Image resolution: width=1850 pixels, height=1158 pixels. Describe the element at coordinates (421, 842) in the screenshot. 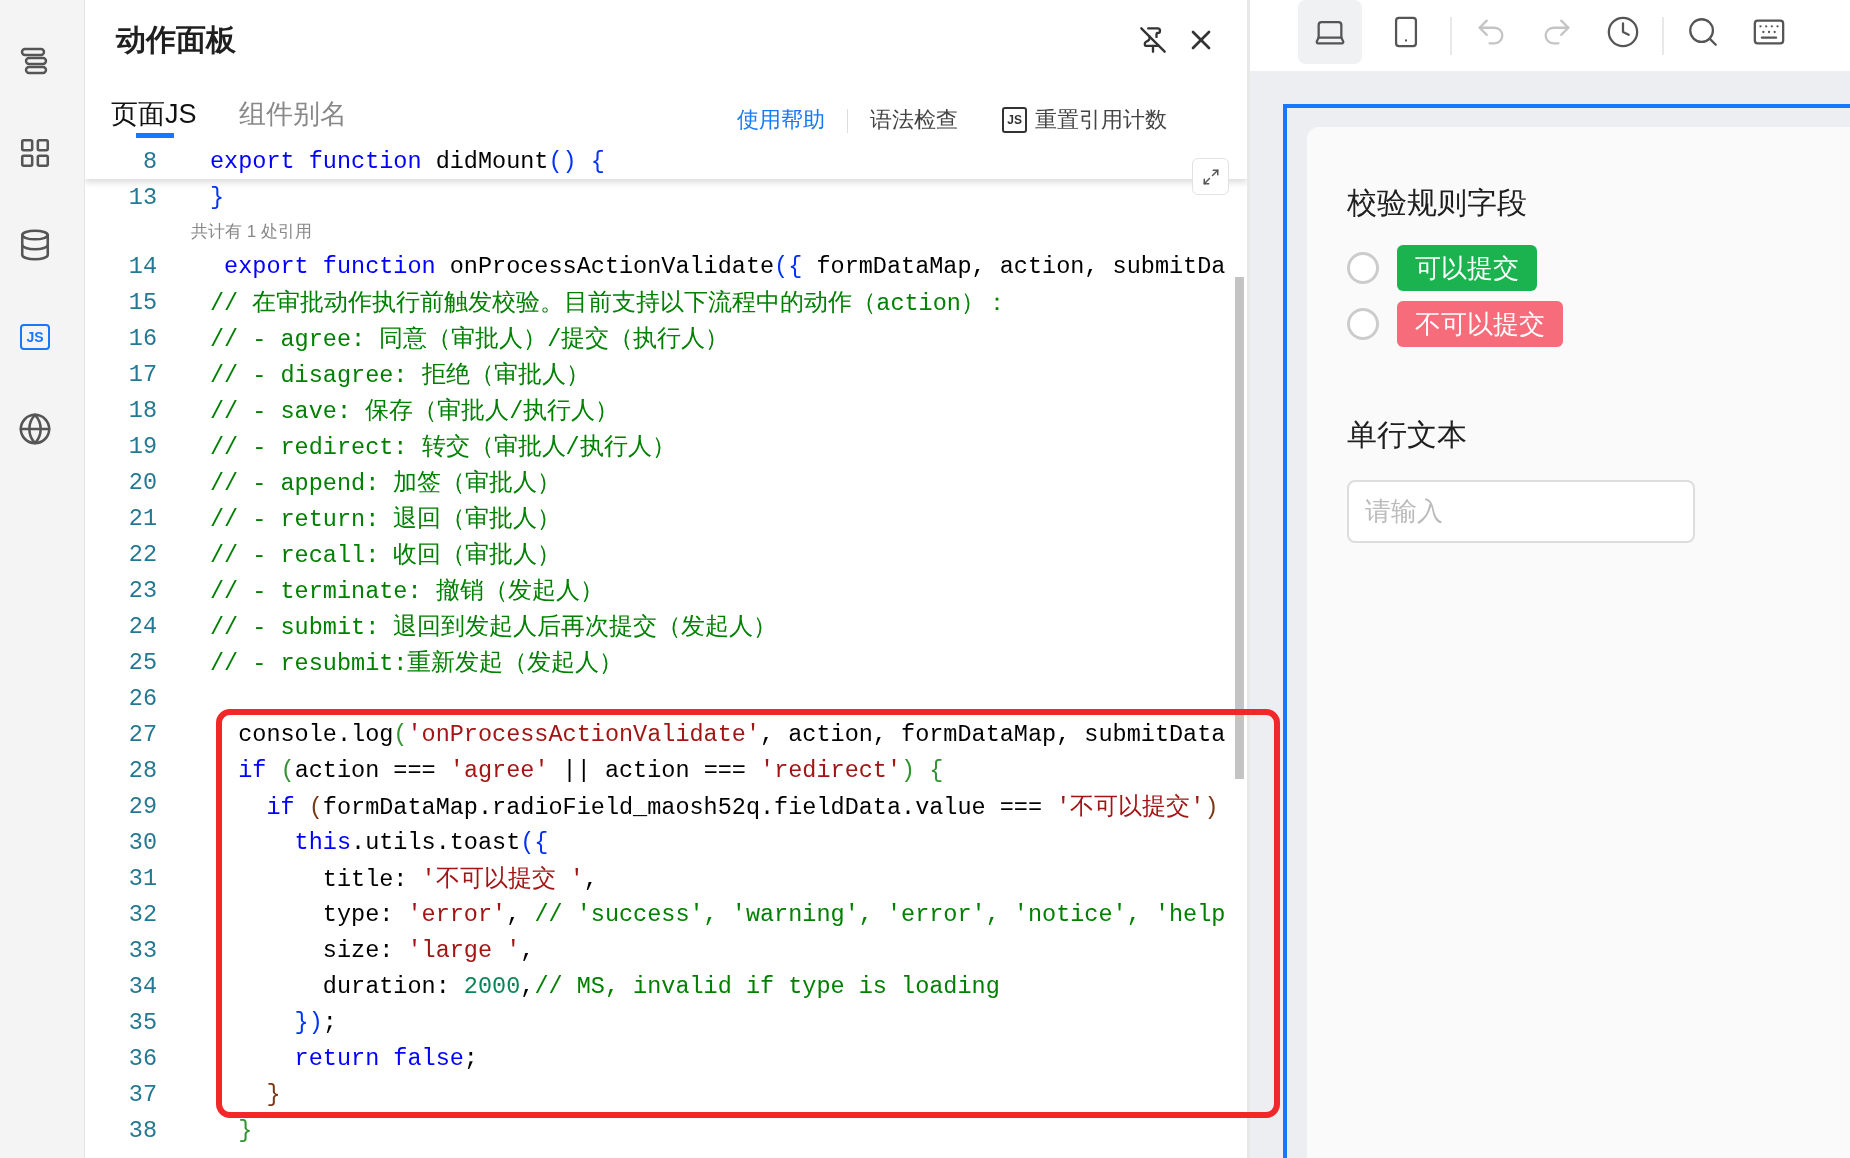

I see `code-line: this.utils.toast({` at that location.